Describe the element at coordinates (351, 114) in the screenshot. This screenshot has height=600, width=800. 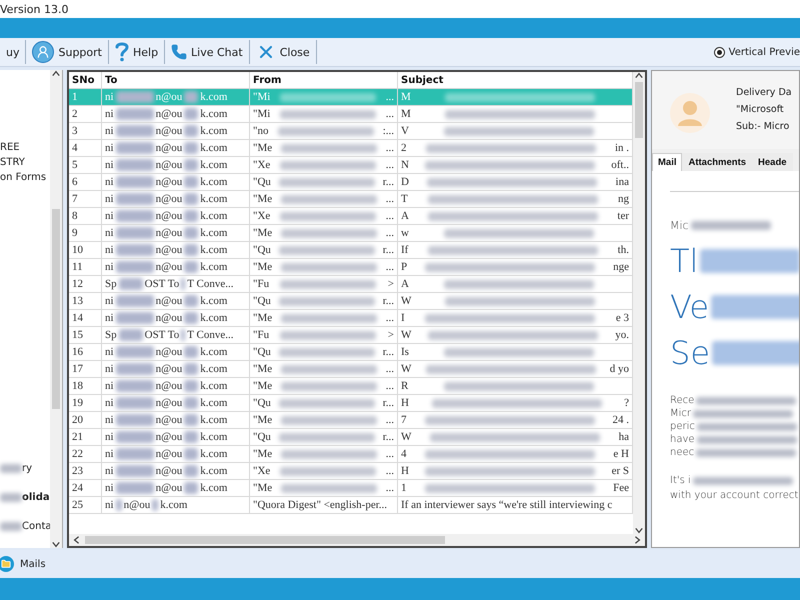
I see `table-row: 2 ni n@ou k.com "Mi ... M` at that location.